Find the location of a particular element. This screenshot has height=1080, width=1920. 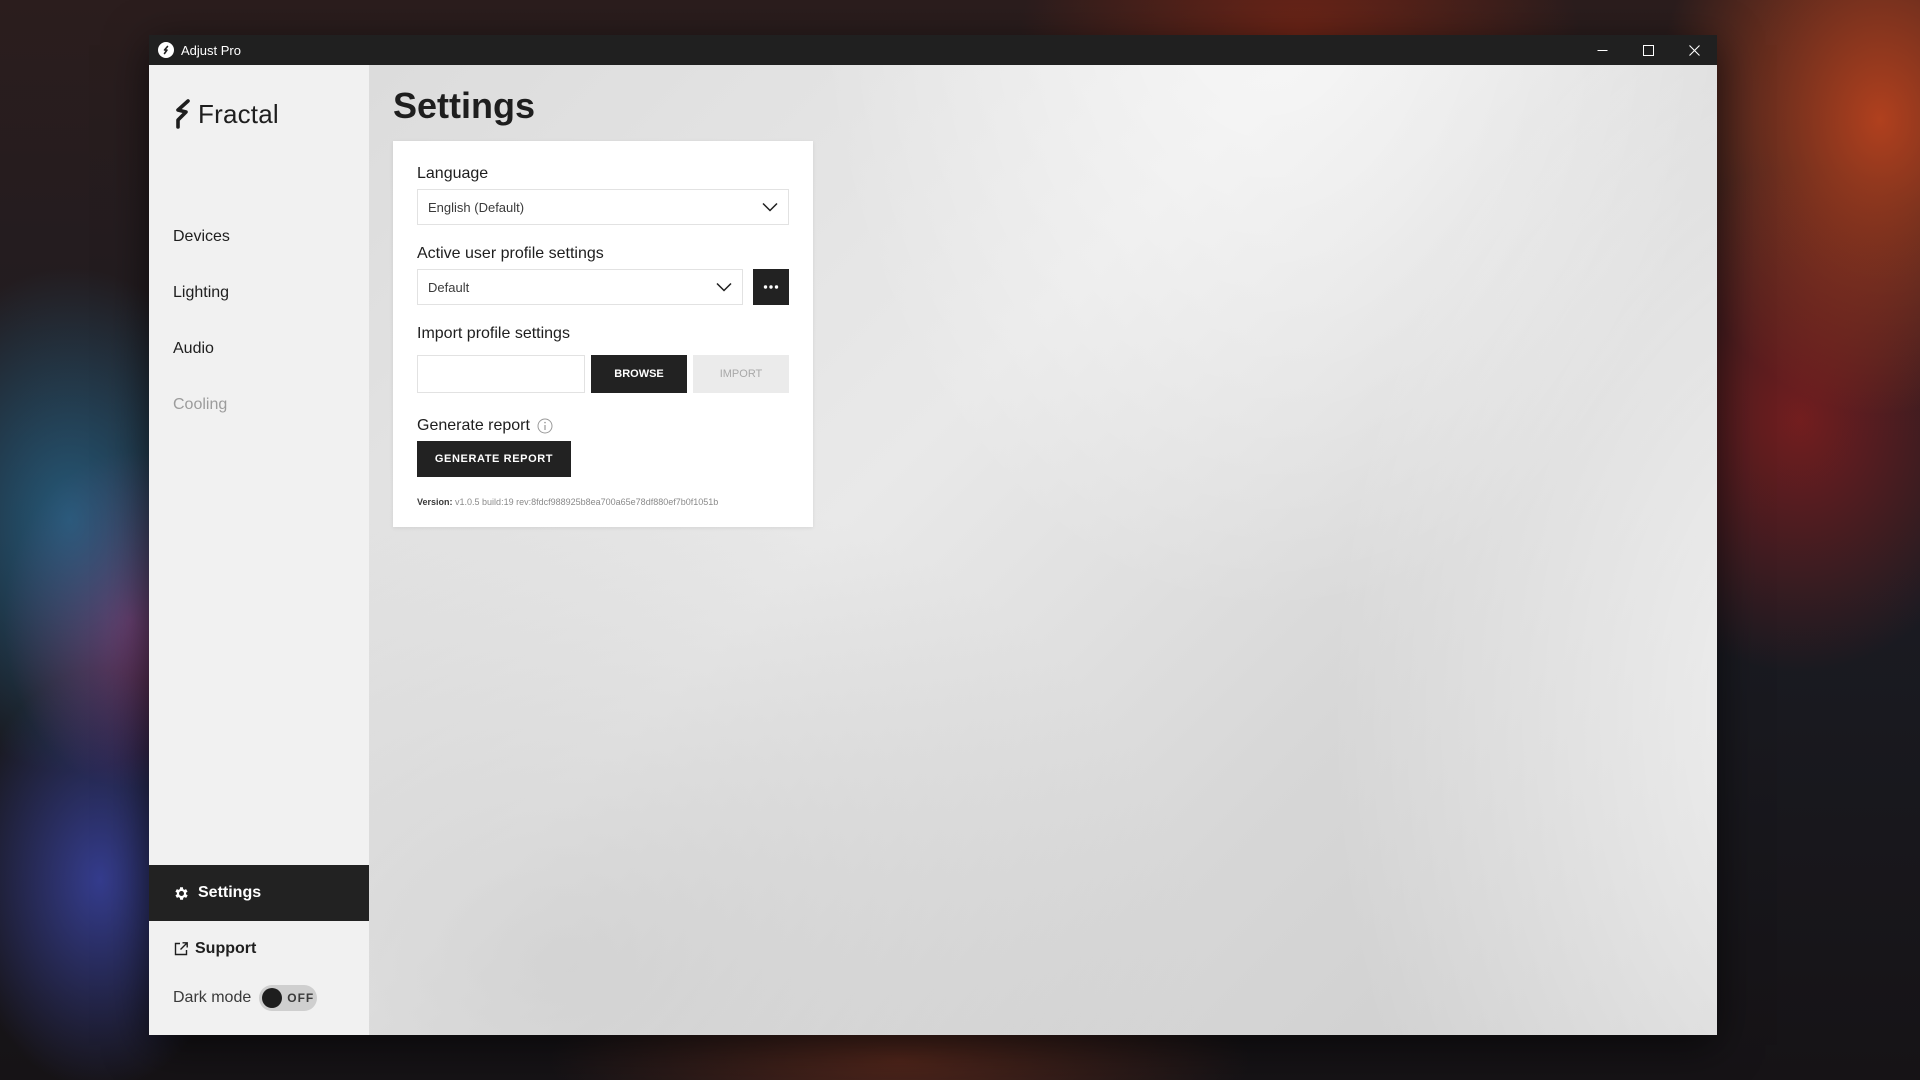

profile-more-button is located at coordinates (771, 287).